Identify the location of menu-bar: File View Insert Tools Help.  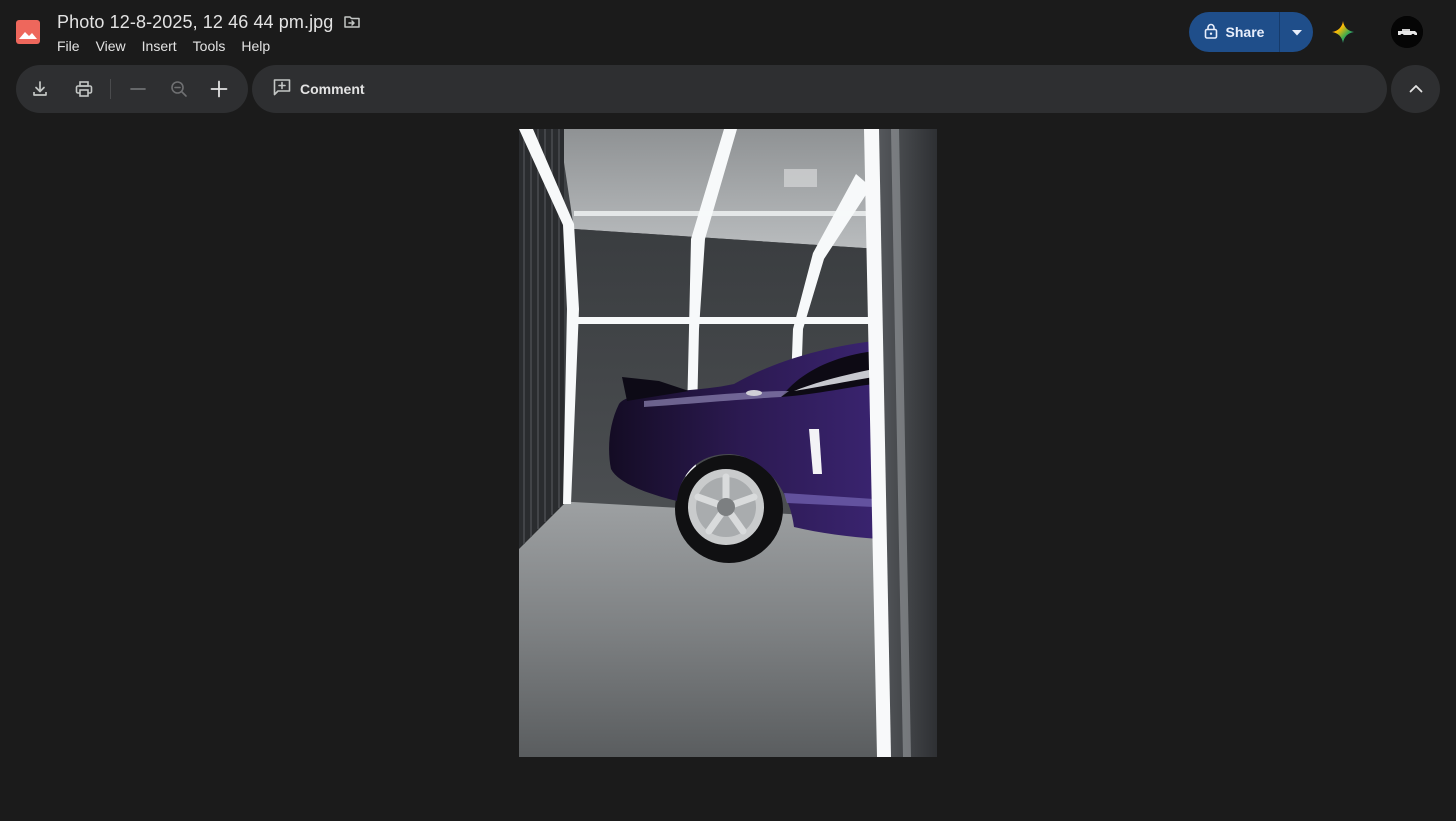
(163, 47).